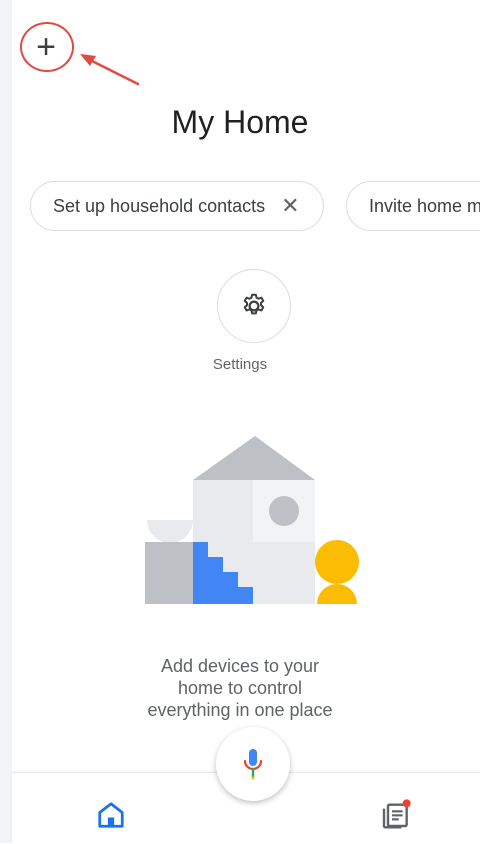 This screenshot has width=480, height=844. Describe the element at coordinates (240, 710) in the screenshot. I see `empty-line-3: everything in one place` at that location.